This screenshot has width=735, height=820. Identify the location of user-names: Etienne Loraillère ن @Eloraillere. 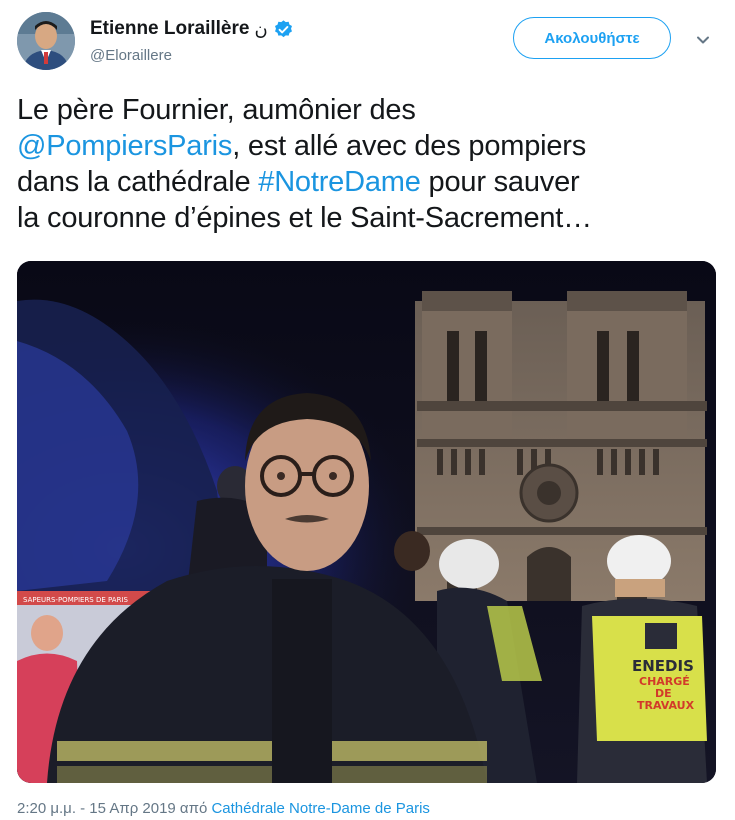
(192, 40).